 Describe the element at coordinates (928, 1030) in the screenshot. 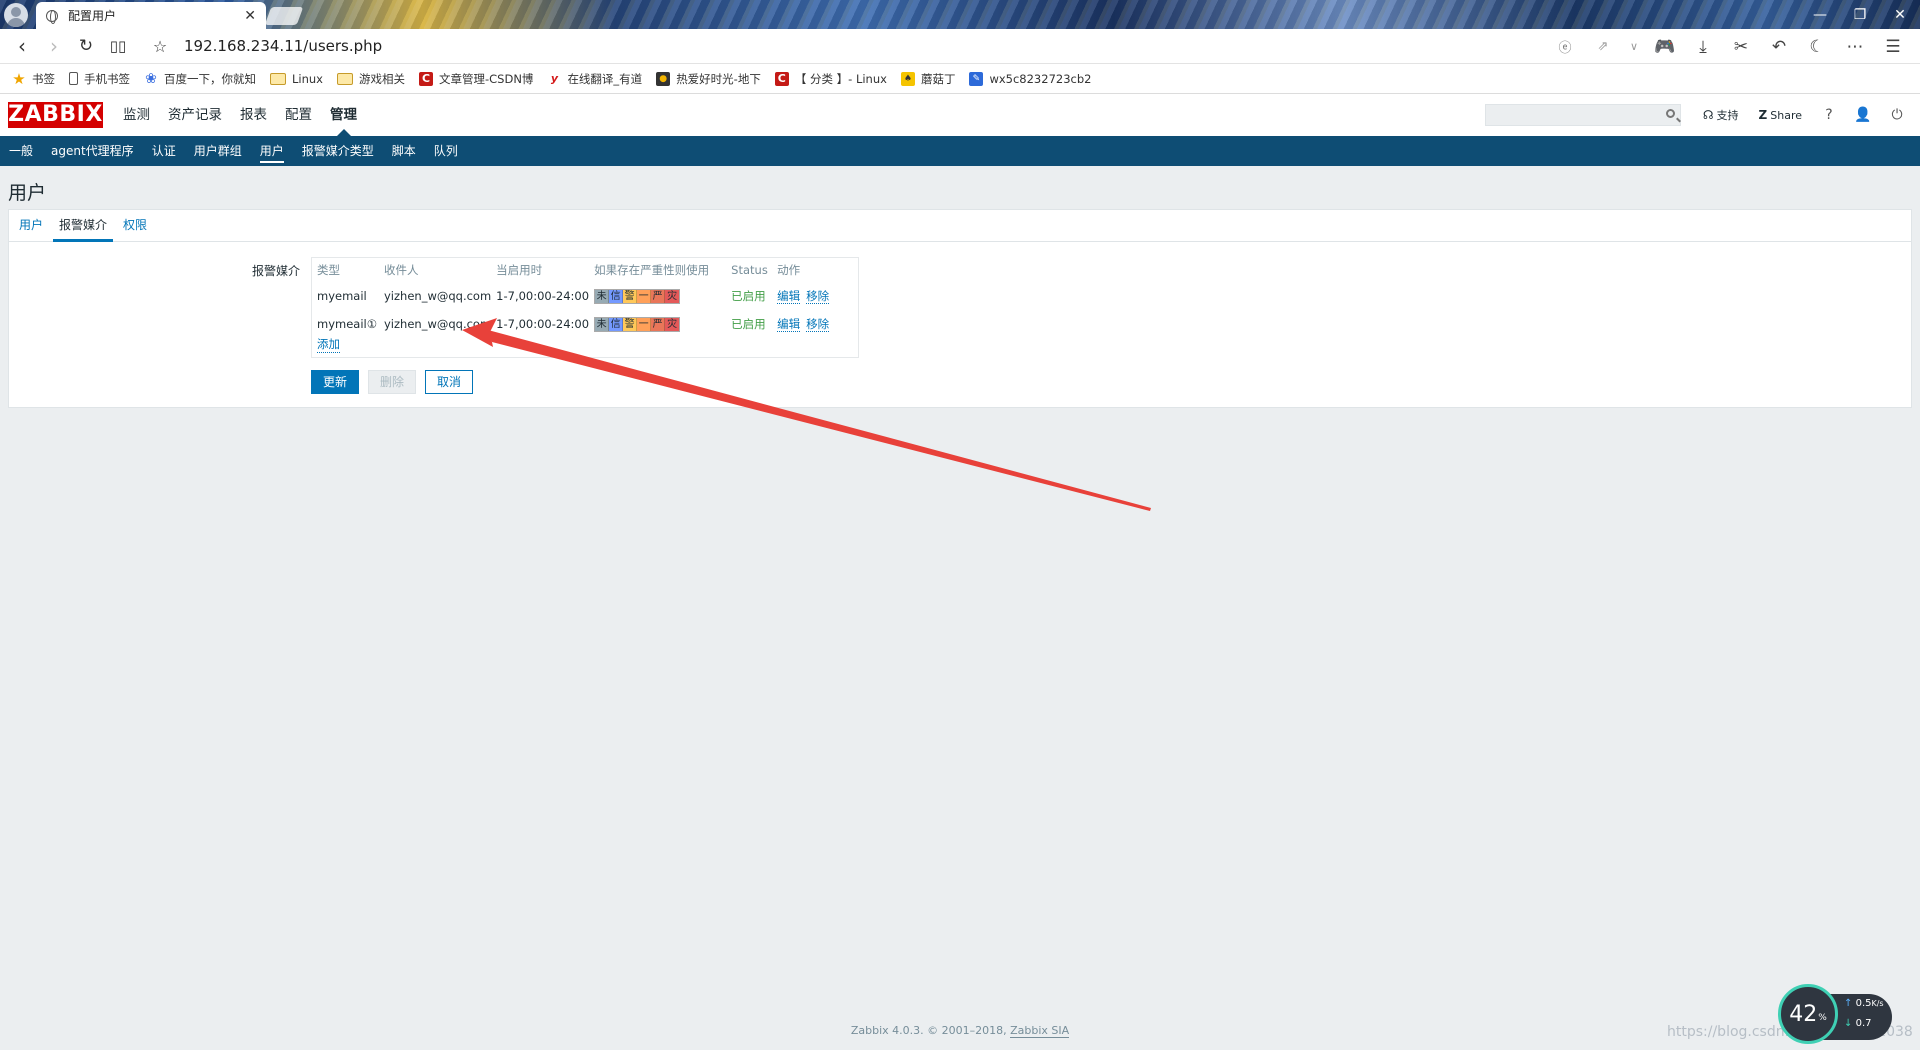

I see `footer-text: Zabbix 4.0.3. © 2001–2018,` at that location.